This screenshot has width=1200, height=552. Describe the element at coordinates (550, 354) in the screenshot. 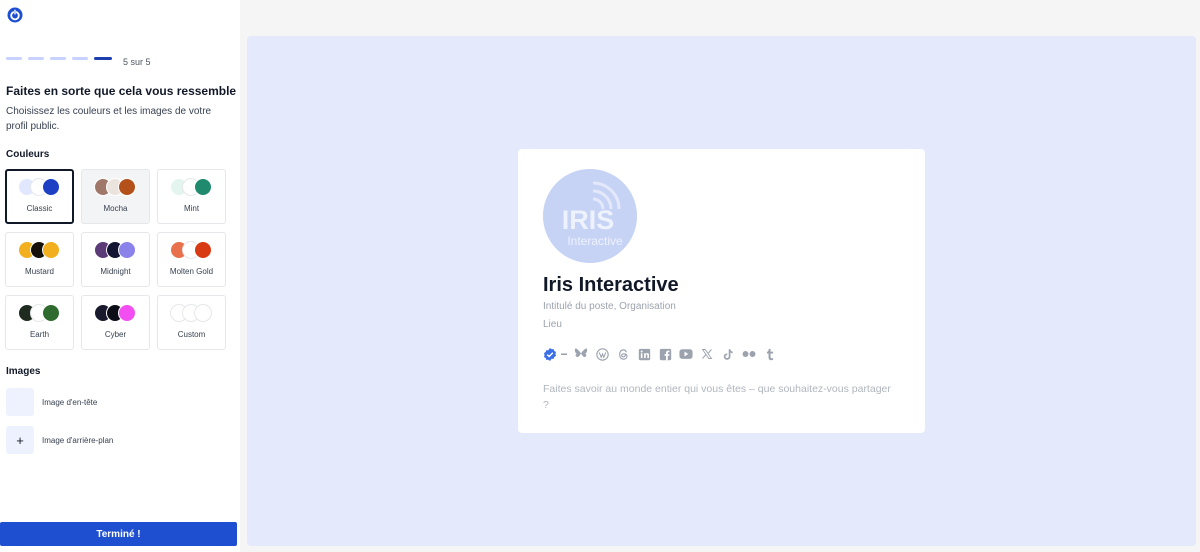

I see `verified-badge-icon` at that location.